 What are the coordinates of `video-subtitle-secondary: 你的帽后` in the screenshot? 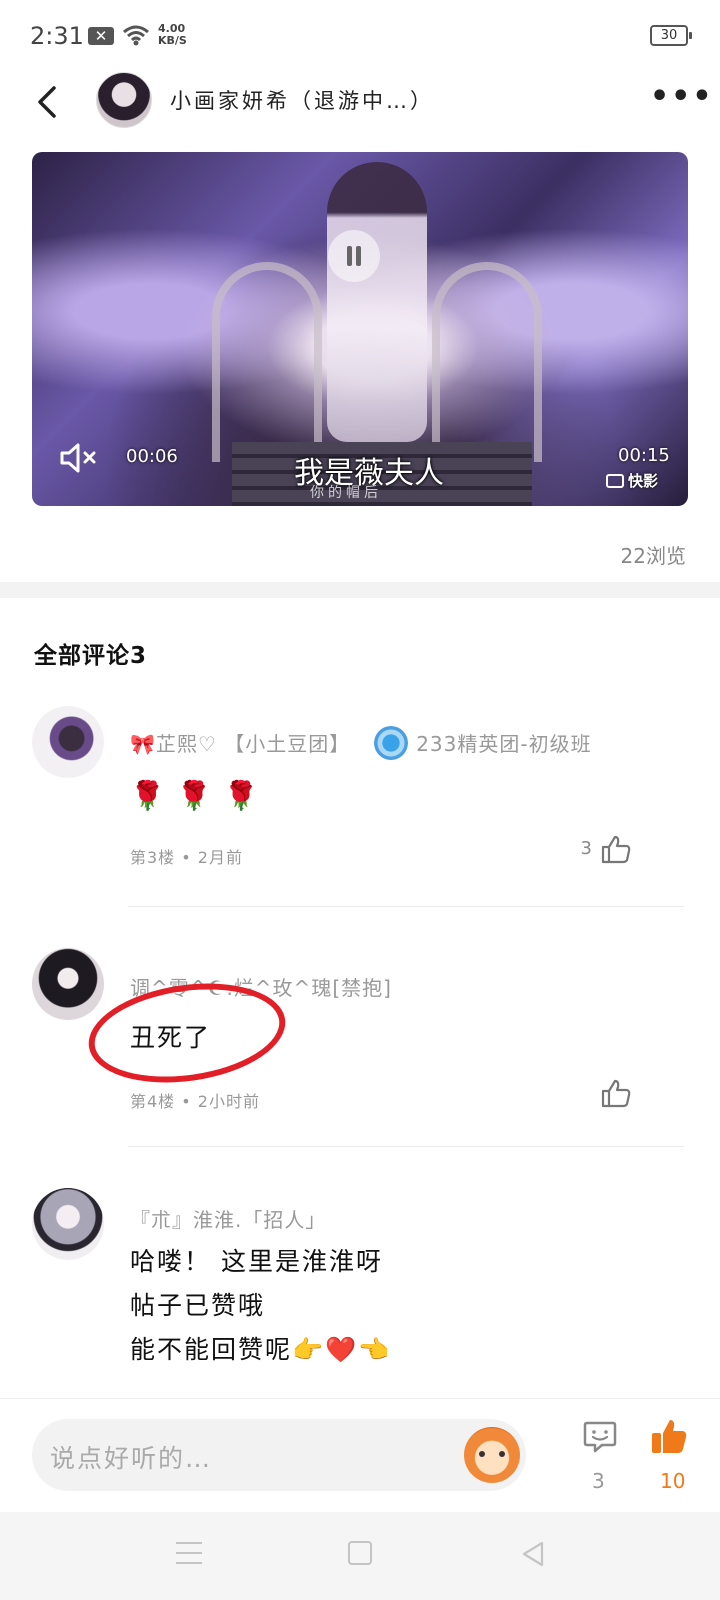 It's located at (346, 493).